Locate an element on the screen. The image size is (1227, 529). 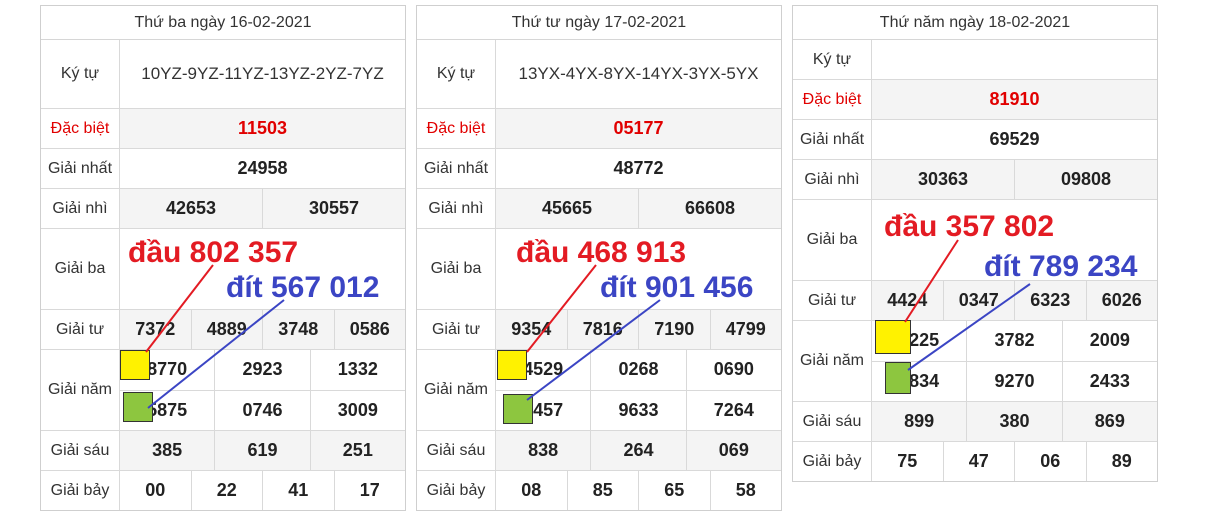
giai-bay-value: 89 is located at coordinates (1121, 461).